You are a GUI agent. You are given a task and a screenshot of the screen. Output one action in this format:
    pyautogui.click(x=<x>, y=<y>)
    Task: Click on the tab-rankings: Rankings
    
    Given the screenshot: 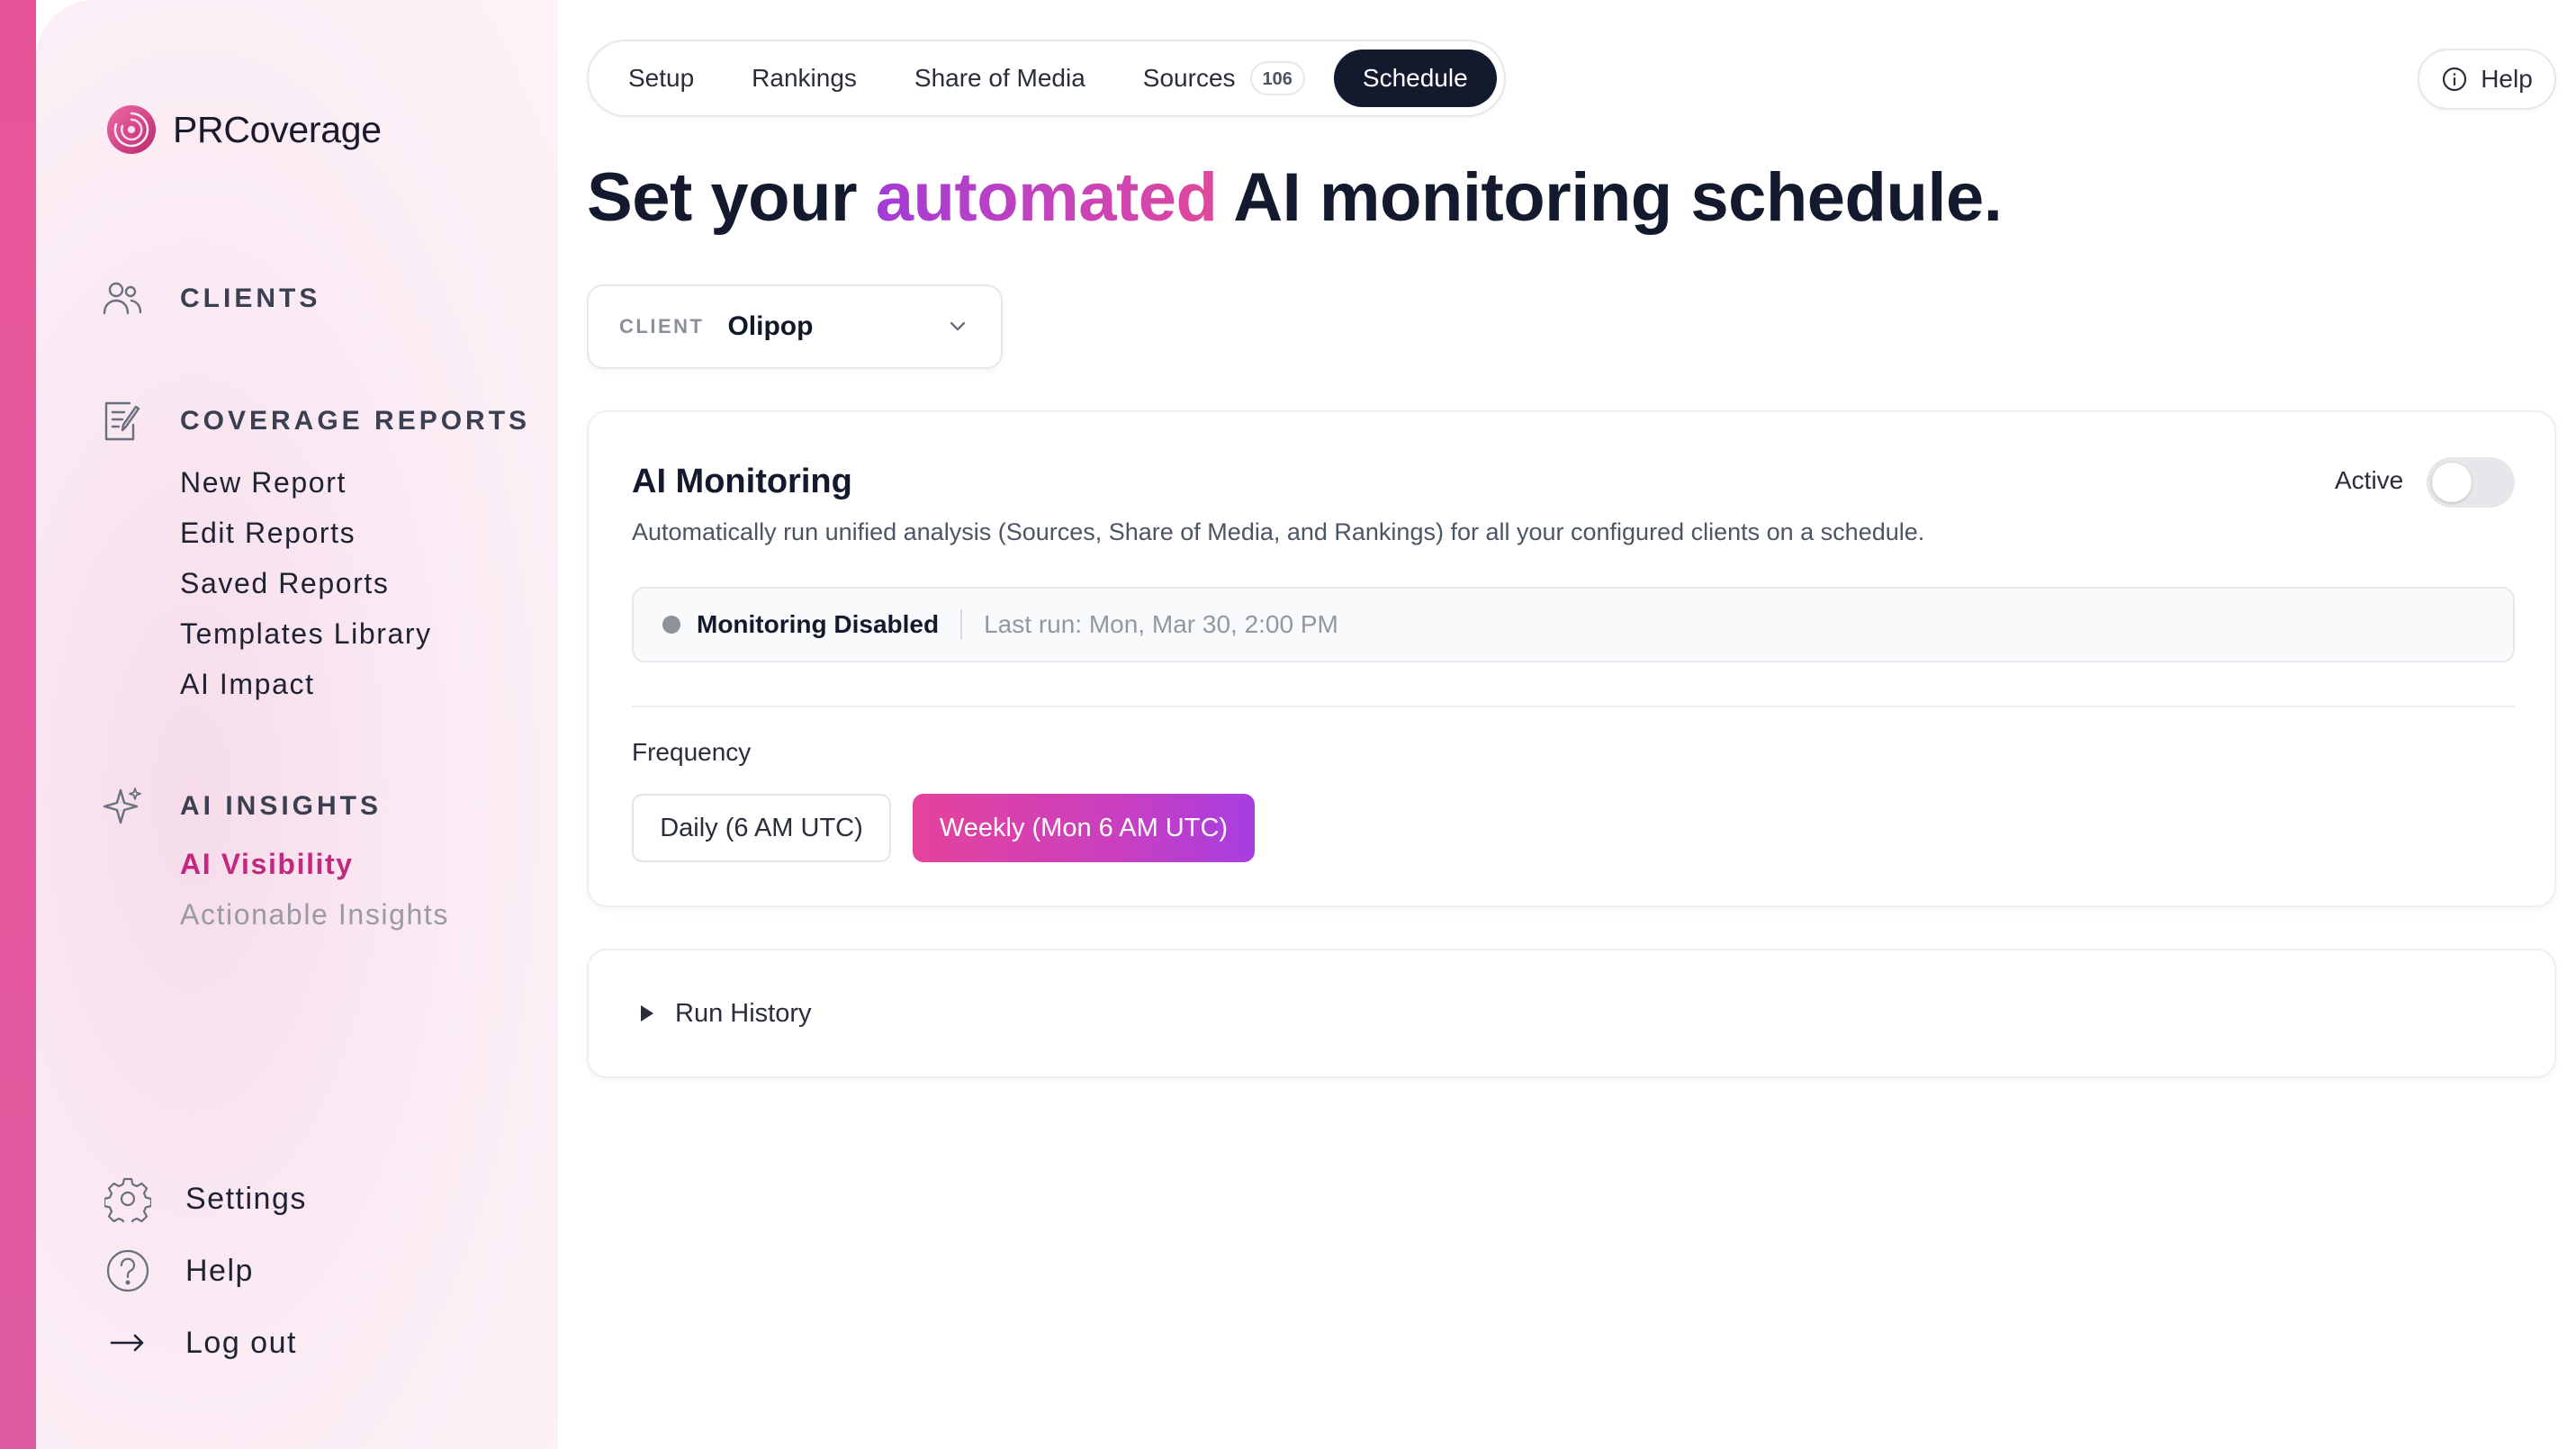 What is the action you would take?
    pyautogui.click(x=804, y=79)
    